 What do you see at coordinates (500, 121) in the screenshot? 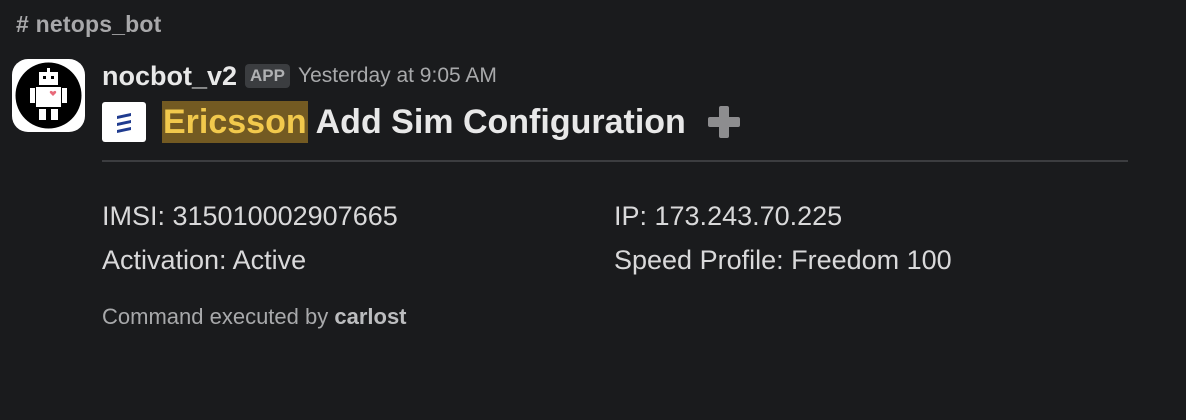
I see `title-text: Add Sim Configuration` at bounding box center [500, 121].